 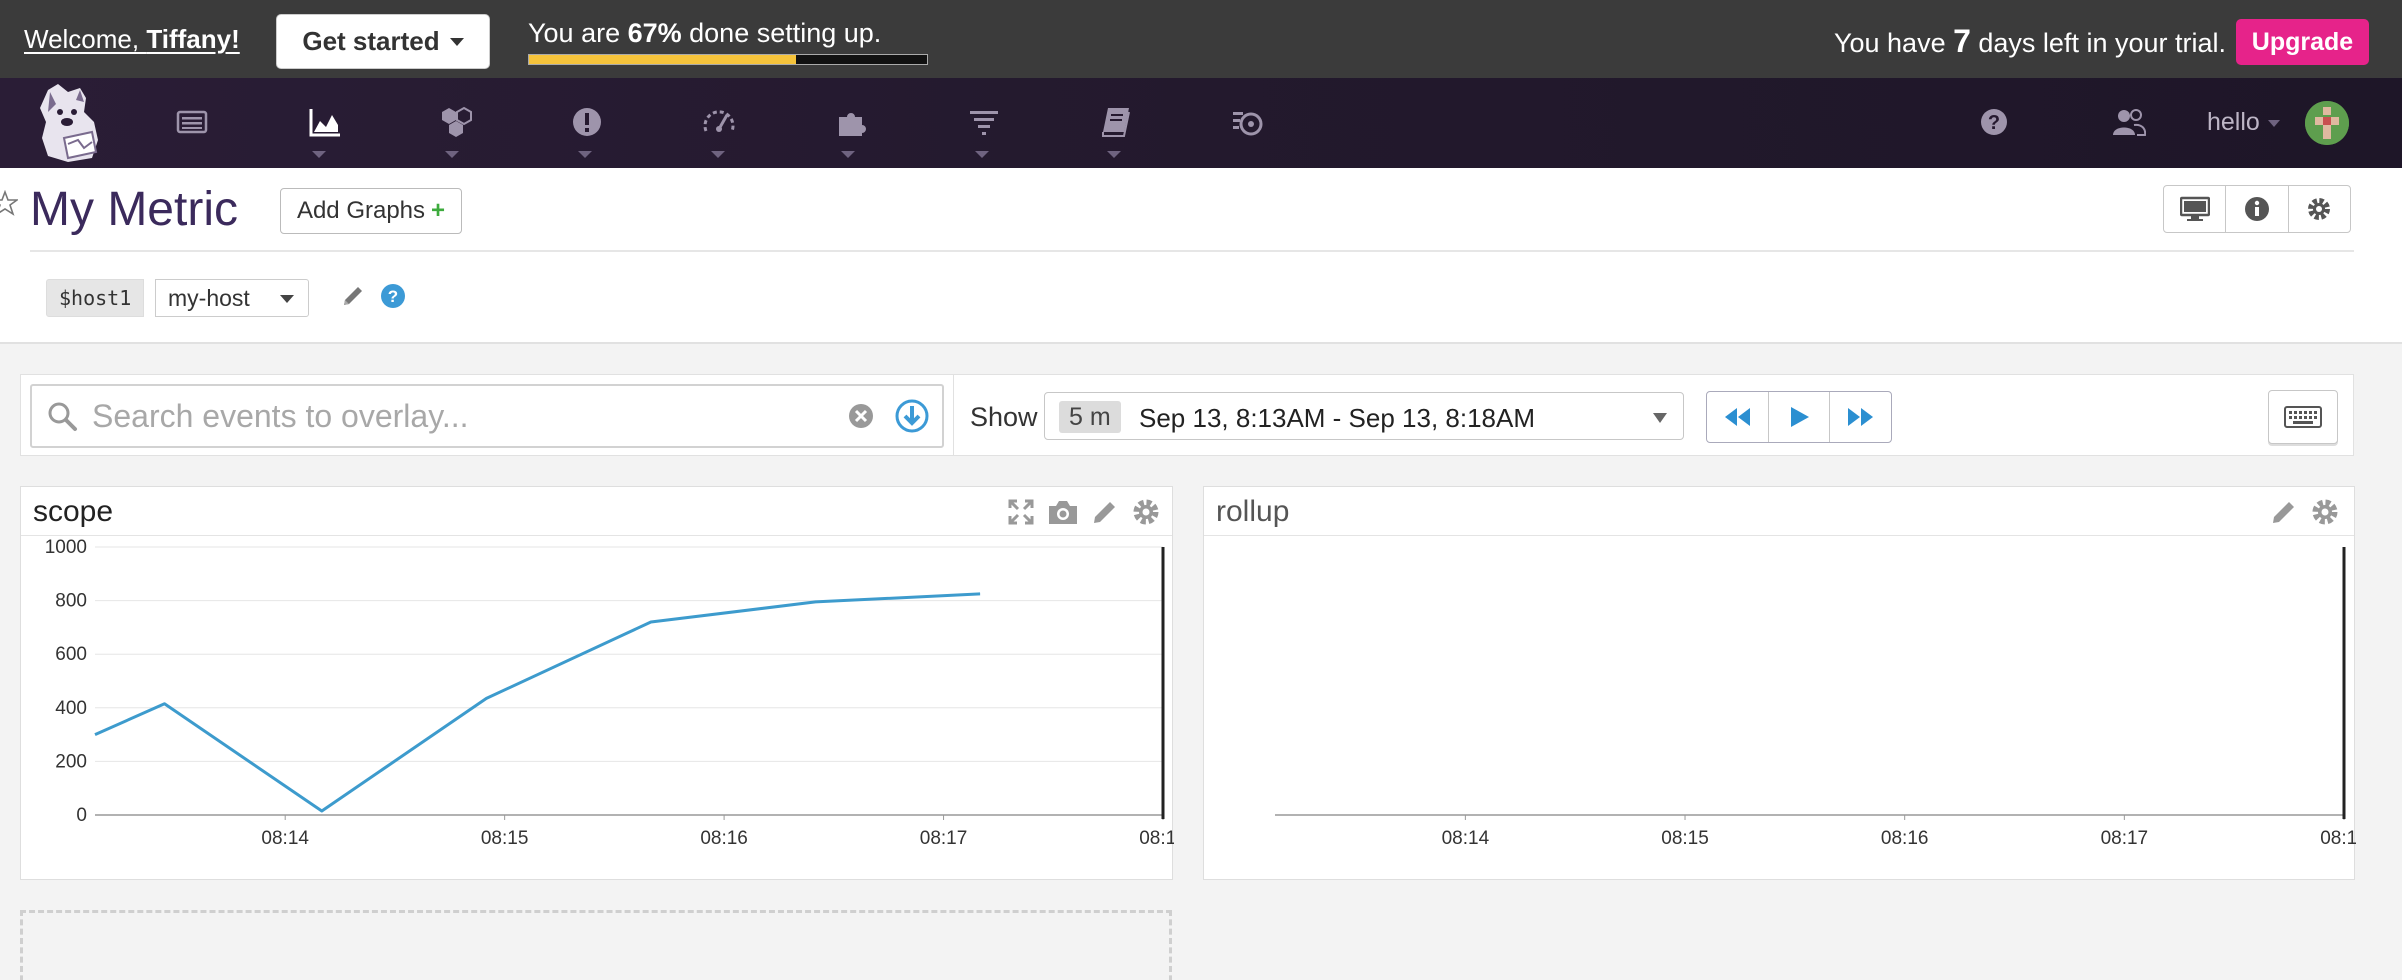 What do you see at coordinates (71, 601) in the screenshot?
I see `y-tick-label: 800` at bounding box center [71, 601].